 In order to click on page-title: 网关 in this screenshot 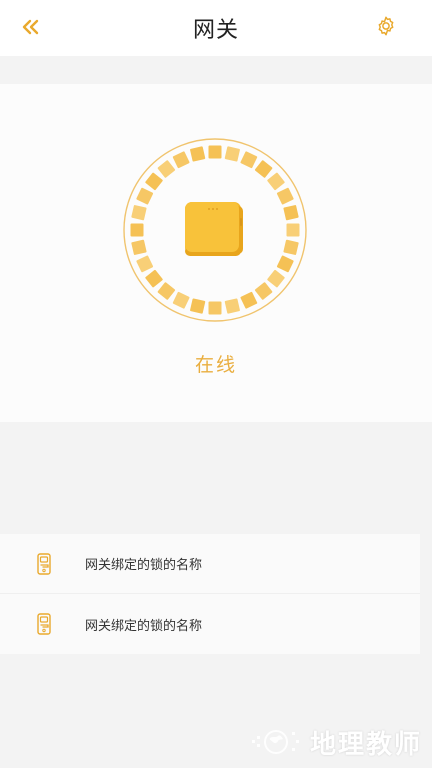, I will do `click(215, 30)`.